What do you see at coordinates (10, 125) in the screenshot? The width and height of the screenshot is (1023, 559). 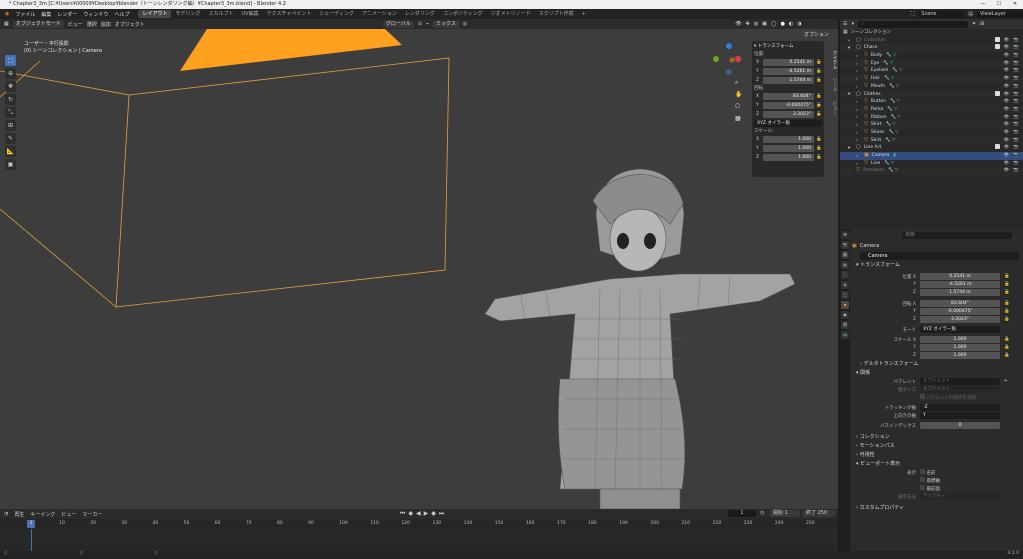 I see `transform-tool-icon: ⊞` at bounding box center [10, 125].